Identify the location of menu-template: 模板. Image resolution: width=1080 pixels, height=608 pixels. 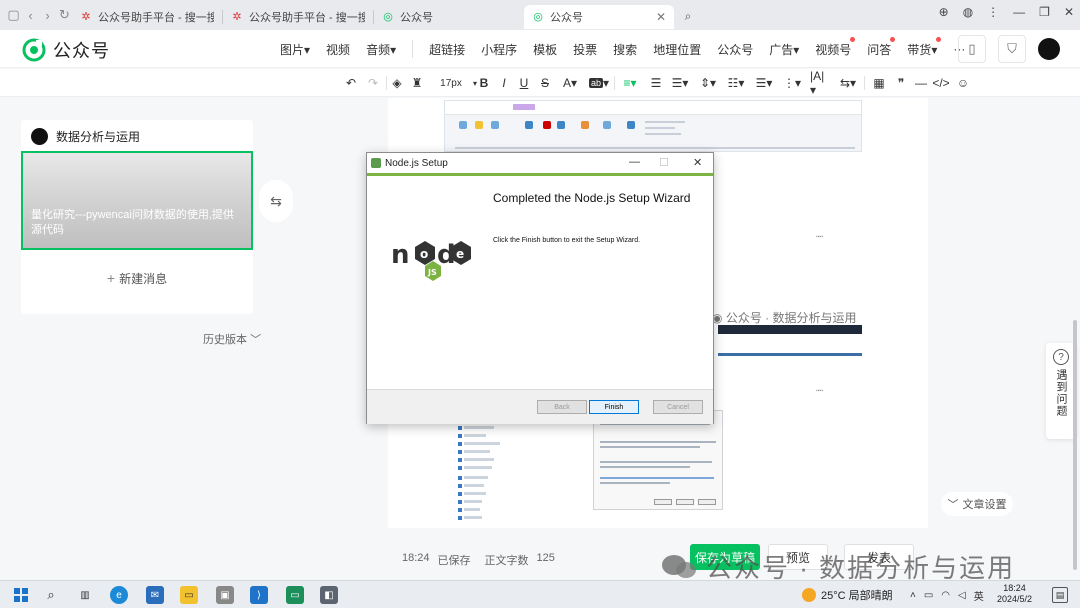
(545, 49).